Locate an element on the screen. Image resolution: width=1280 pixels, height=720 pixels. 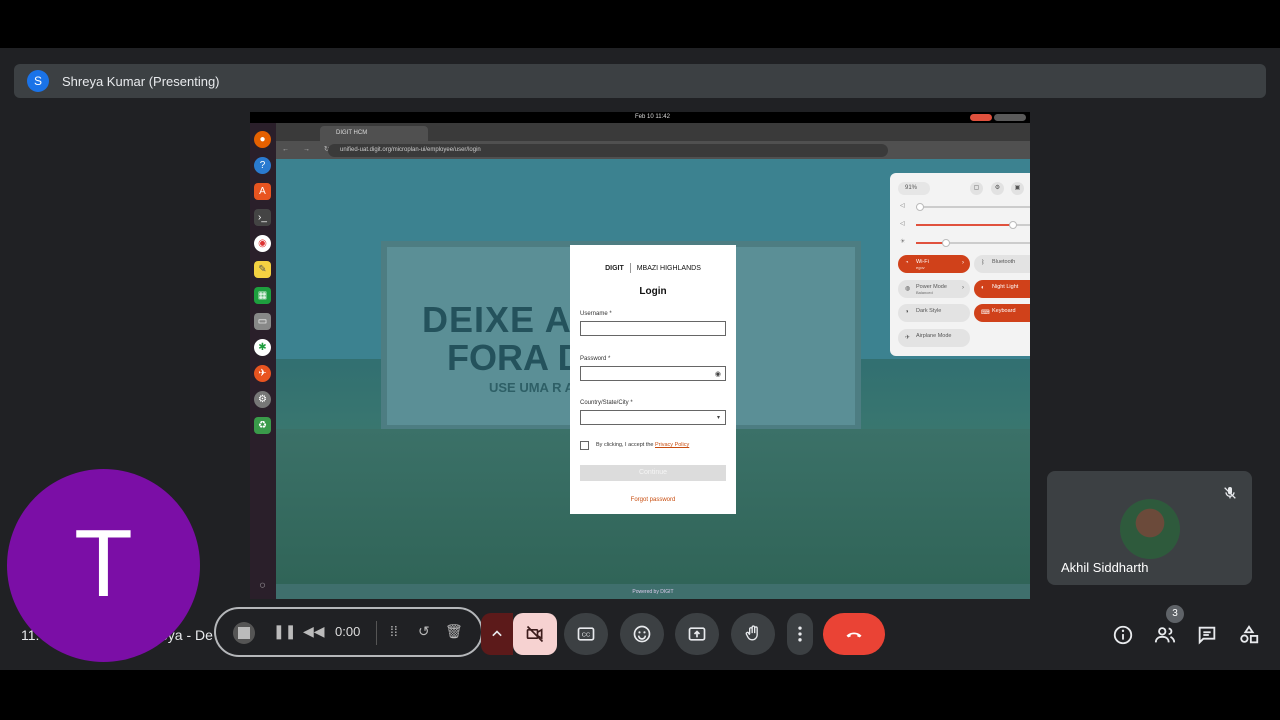
browser-tab-title: DIGIT HCM is located at coordinates (352, 133).